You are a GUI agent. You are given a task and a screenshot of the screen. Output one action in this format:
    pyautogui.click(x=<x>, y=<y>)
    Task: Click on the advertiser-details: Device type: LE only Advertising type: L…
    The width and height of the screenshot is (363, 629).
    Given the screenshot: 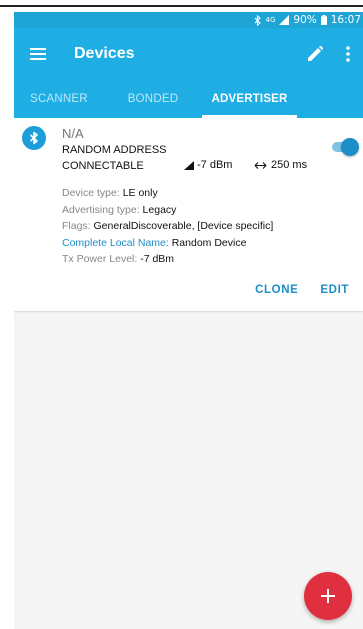 What is the action you would take?
    pyautogui.click(x=167, y=226)
    